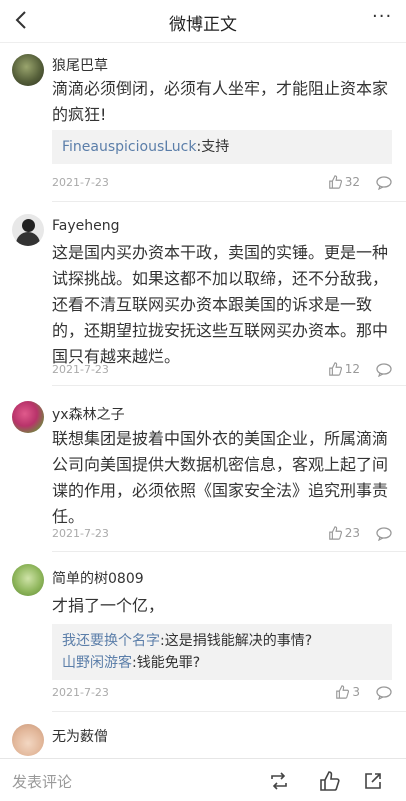  What do you see at coordinates (129, 147) in the screenshot?
I see `reply-username: FineauspiciousLuck` at bounding box center [129, 147].